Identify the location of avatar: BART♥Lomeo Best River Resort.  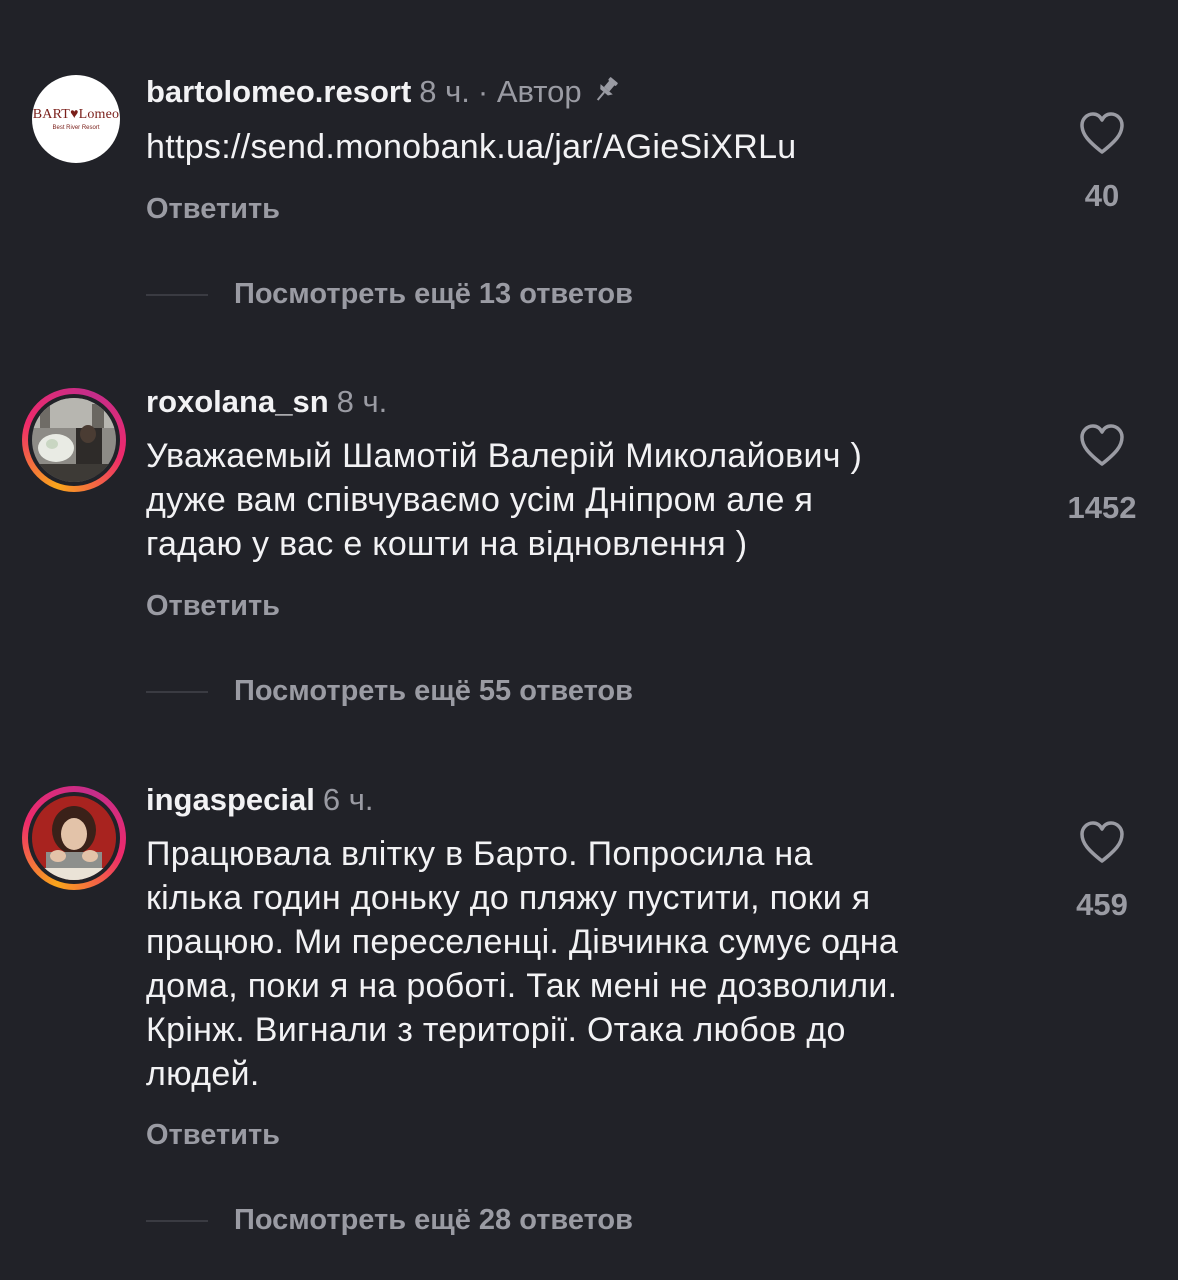
(76, 119).